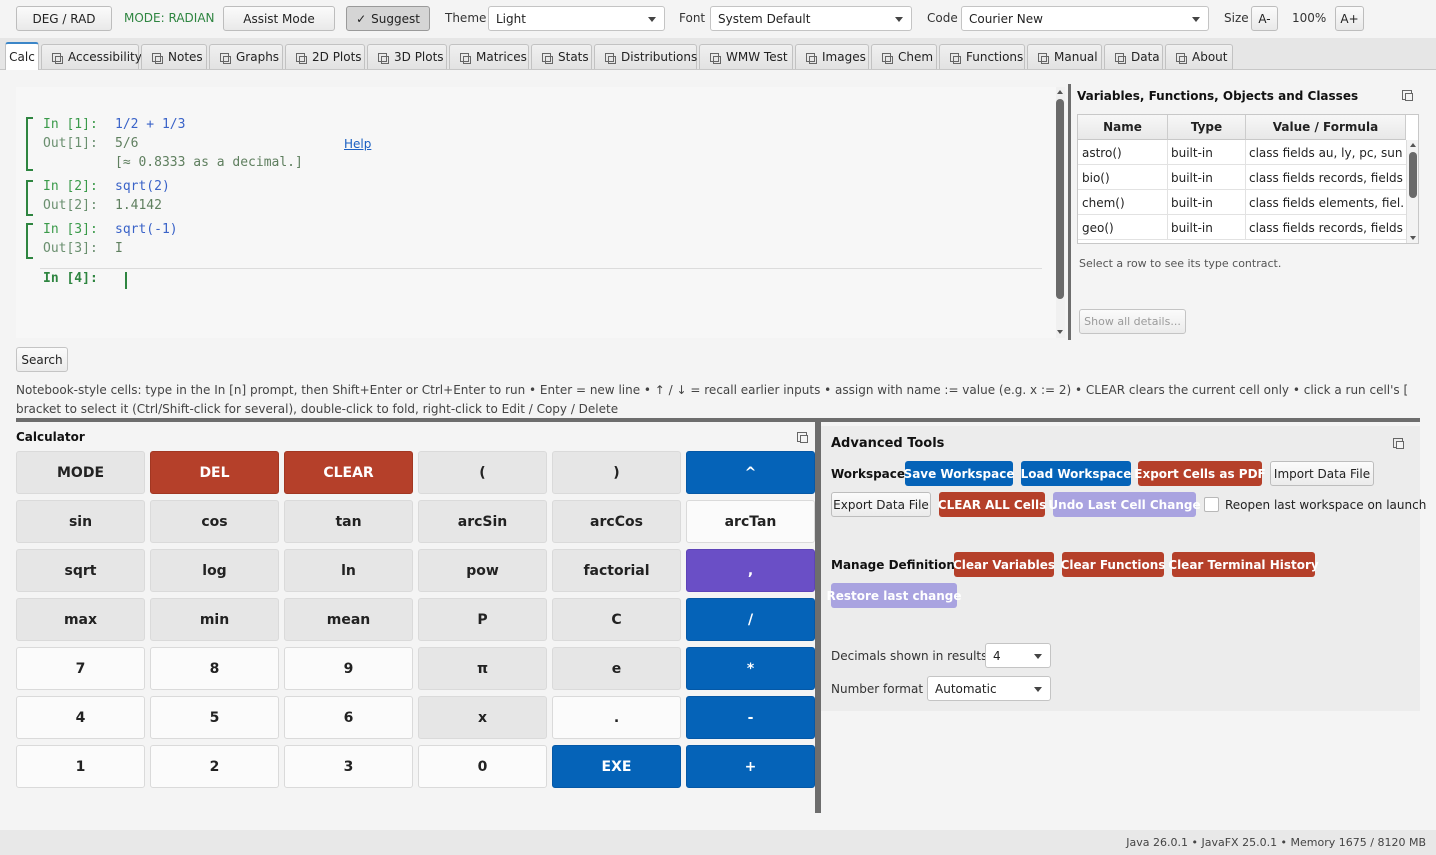 Image resolution: width=1436 pixels, height=855 pixels. What do you see at coordinates (214, 668) in the screenshot?
I see `key-8: 8` at bounding box center [214, 668].